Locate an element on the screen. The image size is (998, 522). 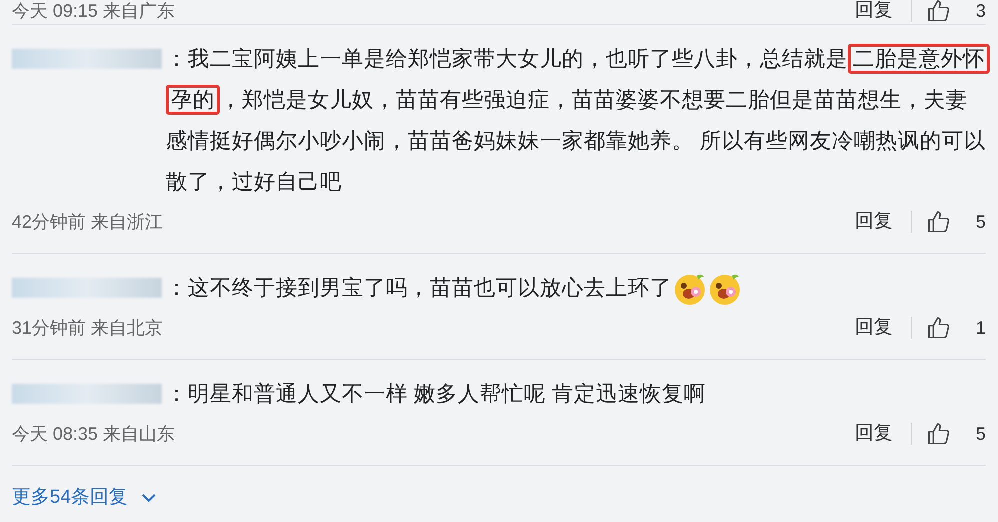
more-replies-link: 更多54条回复 is located at coordinates (84, 498).